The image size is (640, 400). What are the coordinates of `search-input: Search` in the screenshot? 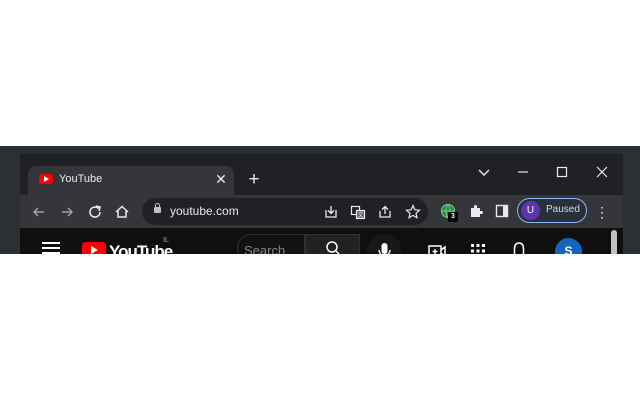 It's located at (271, 244).